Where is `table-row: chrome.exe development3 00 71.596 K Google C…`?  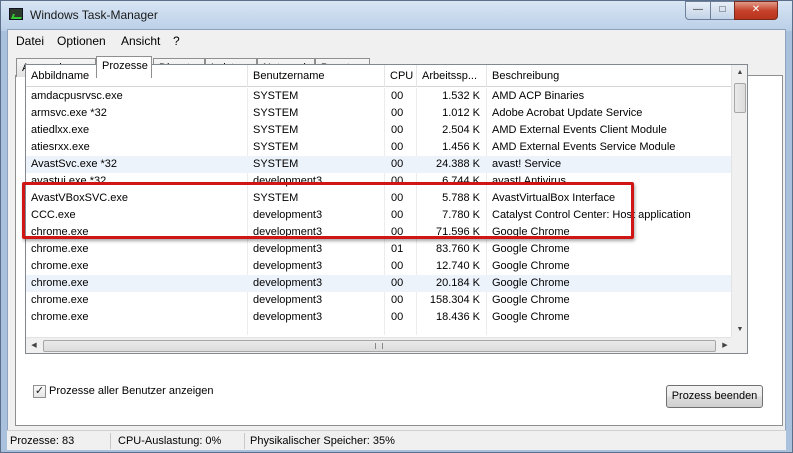
table-row: chrome.exe development3 00 71.596 K Google C… is located at coordinates (379, 232).